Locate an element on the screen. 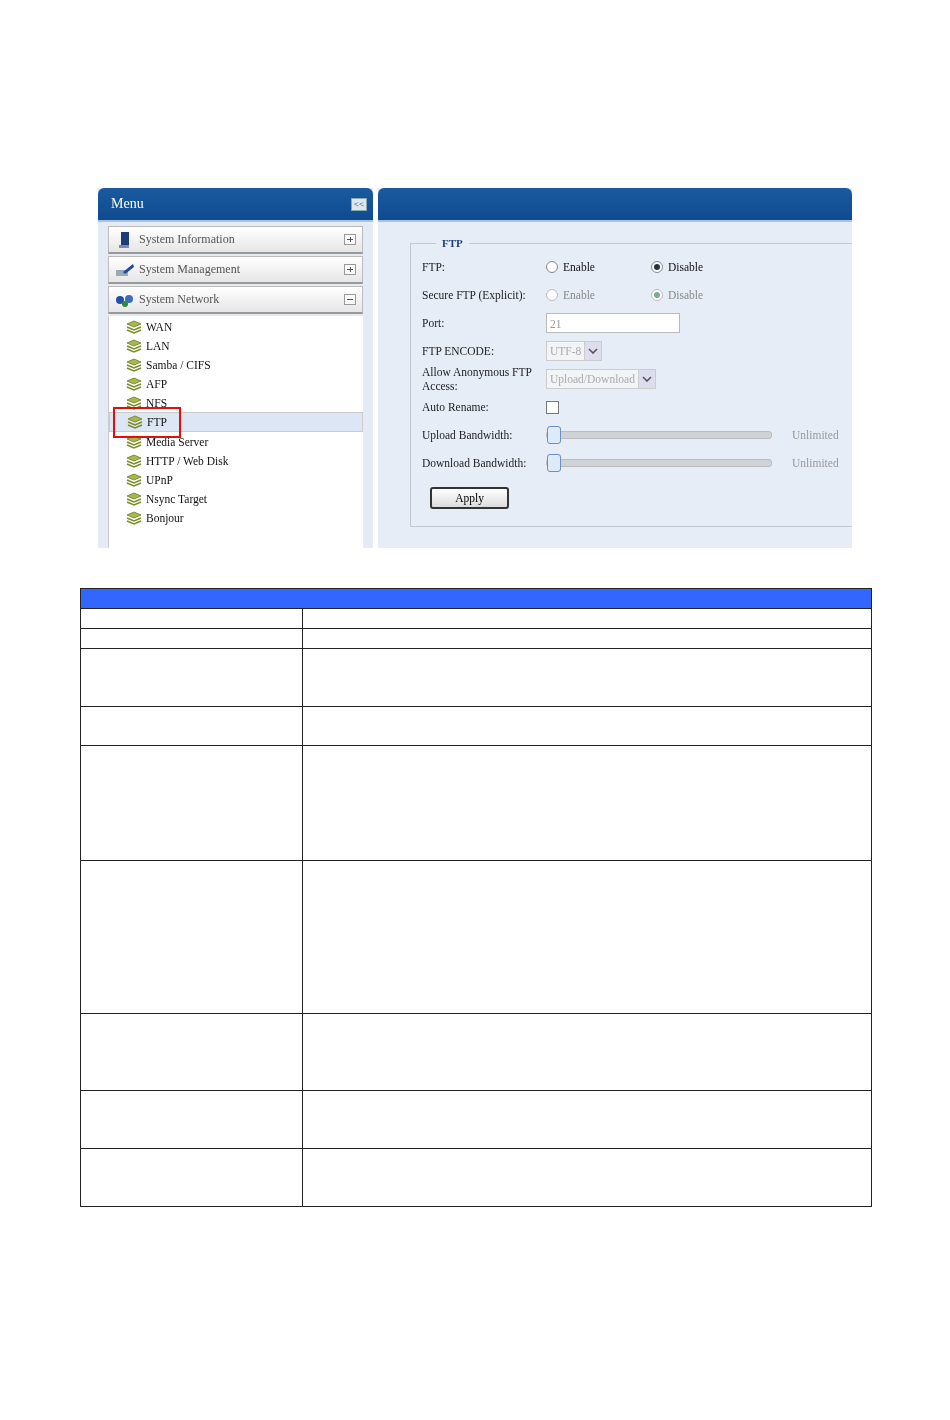  field-label: FTP: is located at coordinates (434, 267).